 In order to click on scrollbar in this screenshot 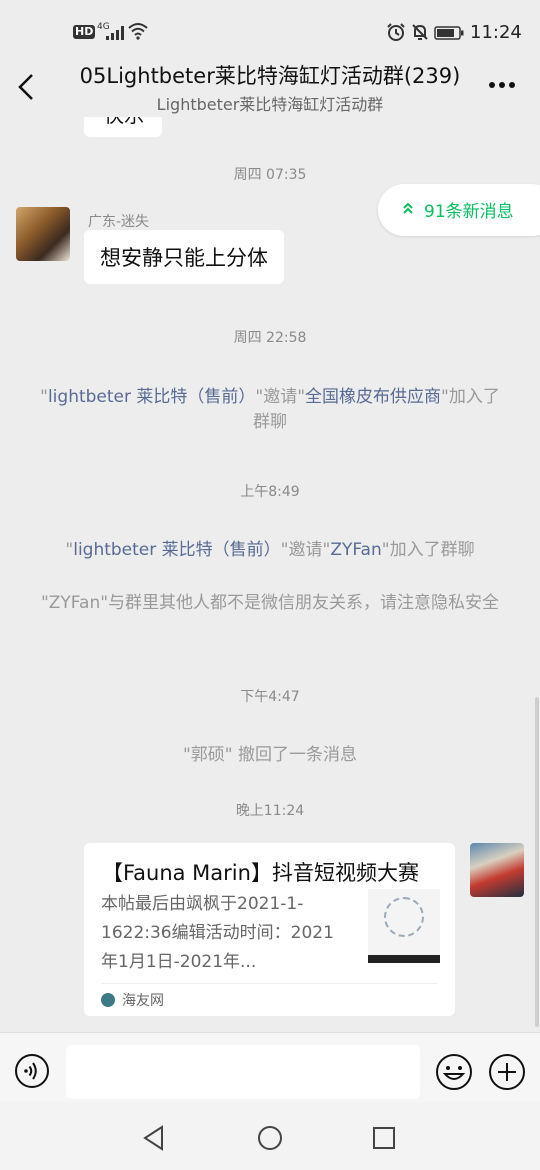, I will do `click(537, 862)`.